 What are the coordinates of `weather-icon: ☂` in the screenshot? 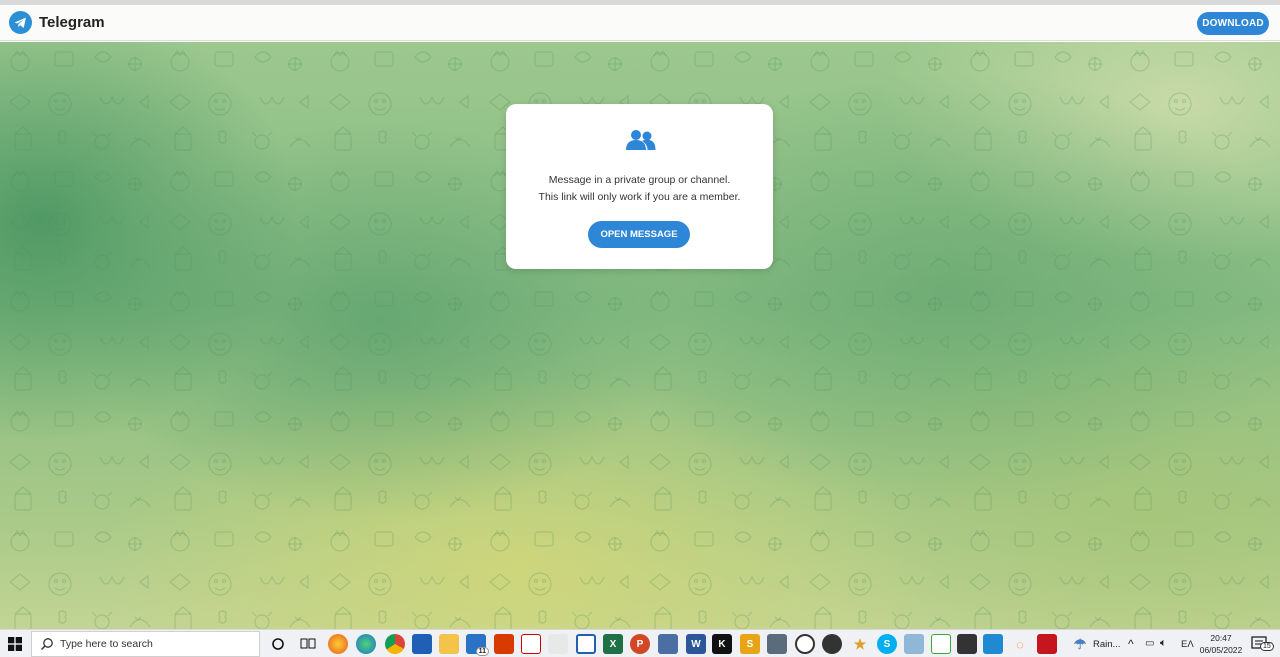 It's located at (1080, 644).